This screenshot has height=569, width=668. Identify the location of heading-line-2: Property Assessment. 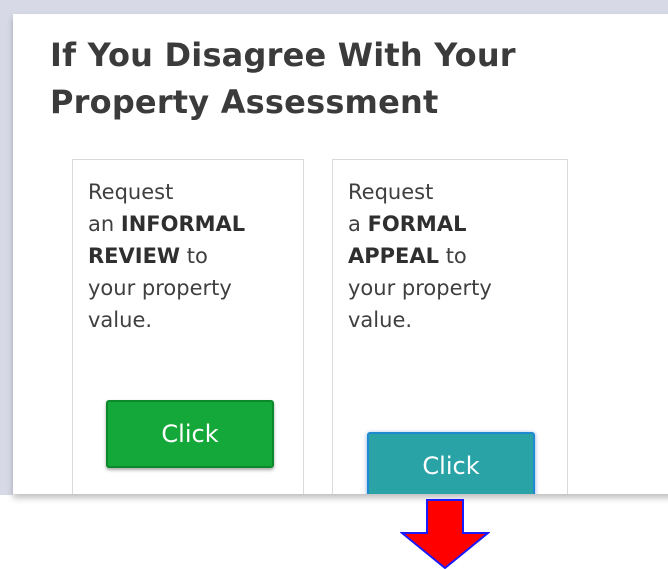
(244, 102).